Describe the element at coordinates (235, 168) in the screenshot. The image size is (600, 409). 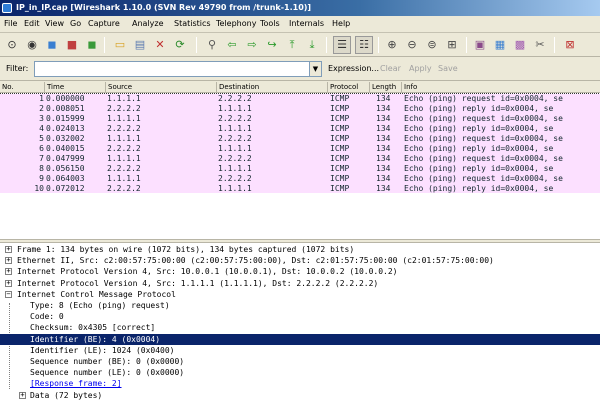
I see `packet-destination: 1.1.1.1` at that location.